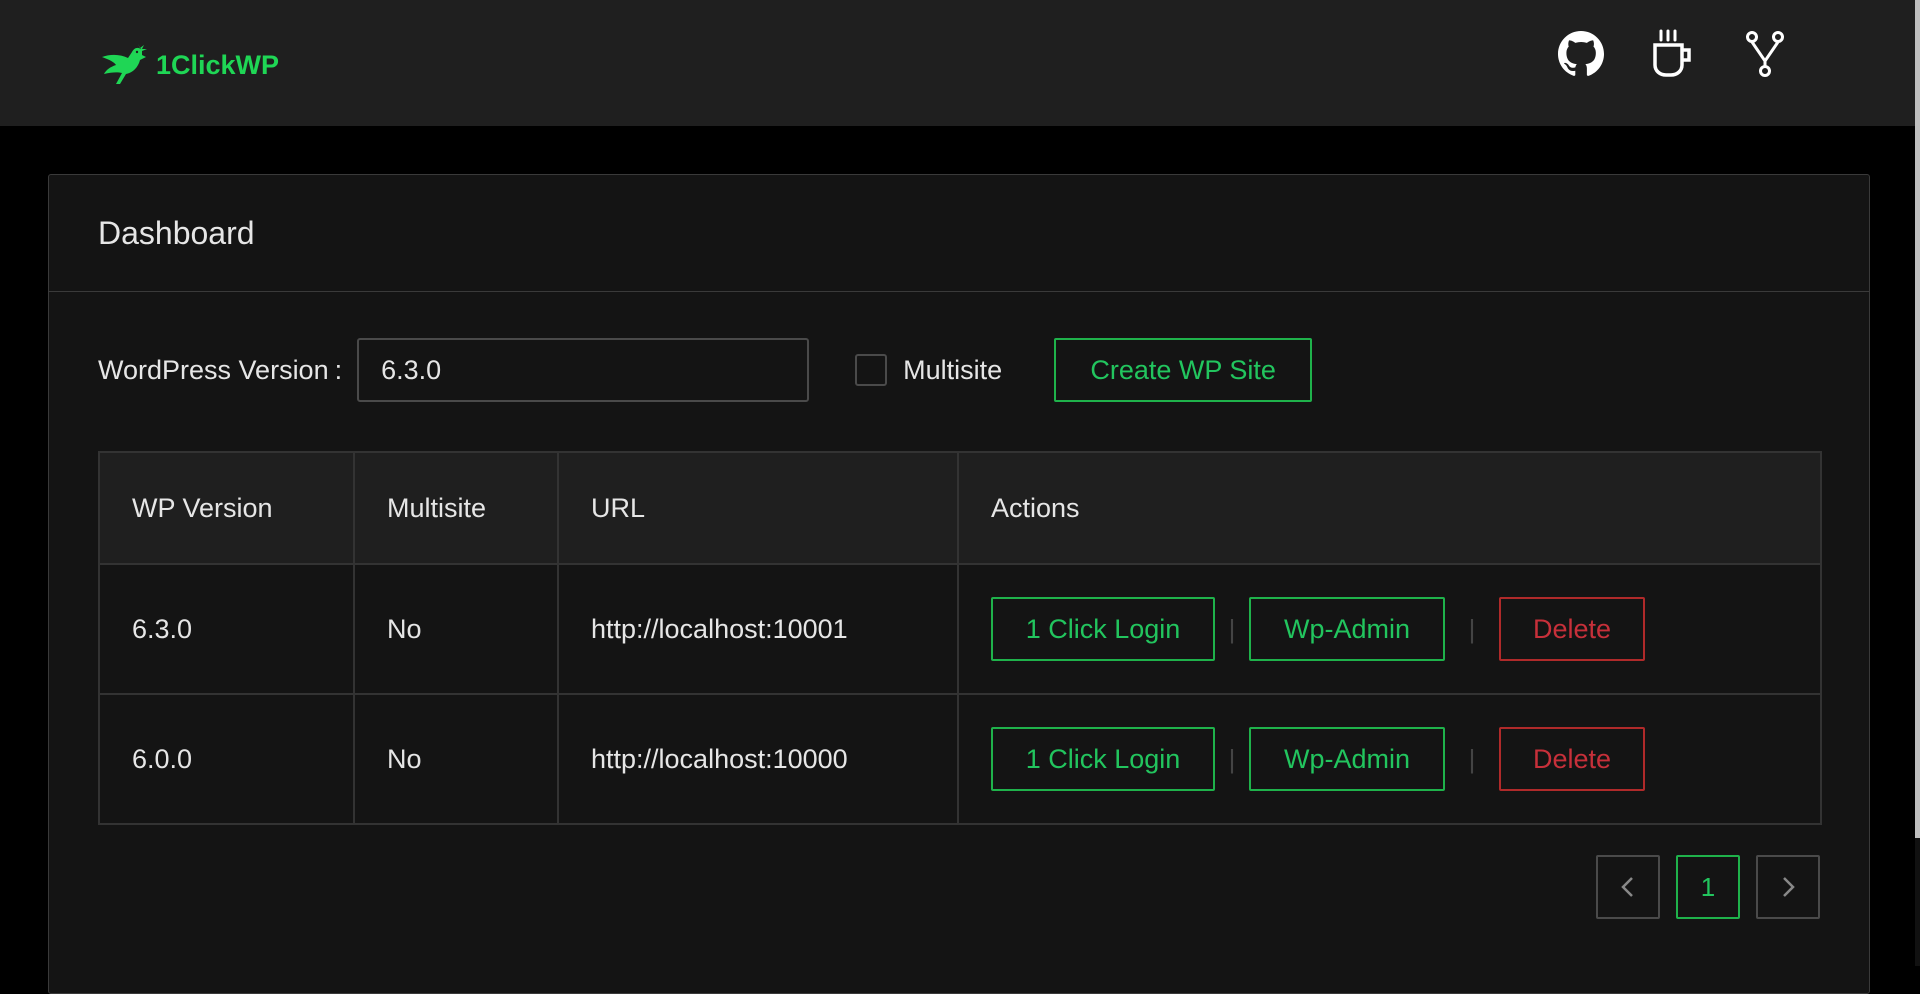 The height and width of the screenshot is (994, 1920). What do you see at coordinates (338, 369) in the screenshot?
I see `version-label-colon: :` at bounding box center [338, 369].